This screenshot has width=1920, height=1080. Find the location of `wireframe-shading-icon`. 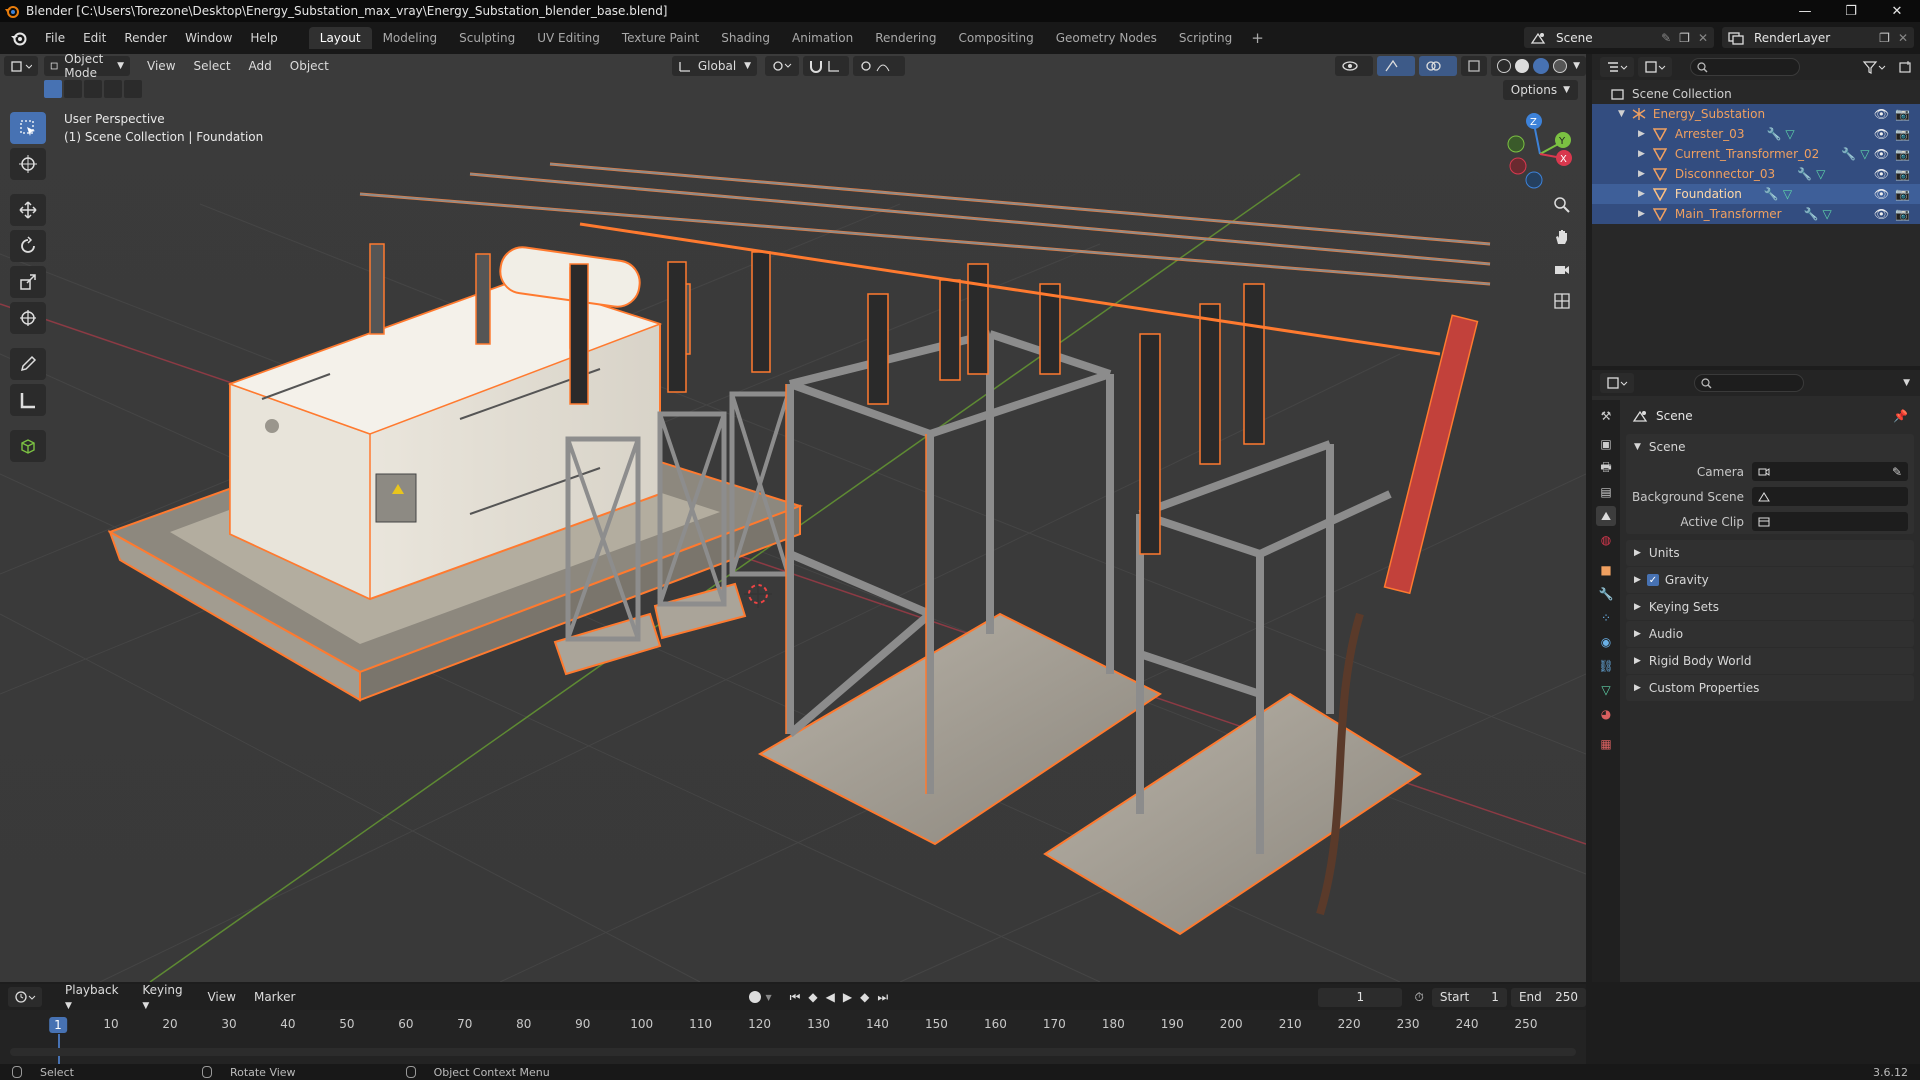

wireframe-shading-icon is located at coordinates (1504, 66).